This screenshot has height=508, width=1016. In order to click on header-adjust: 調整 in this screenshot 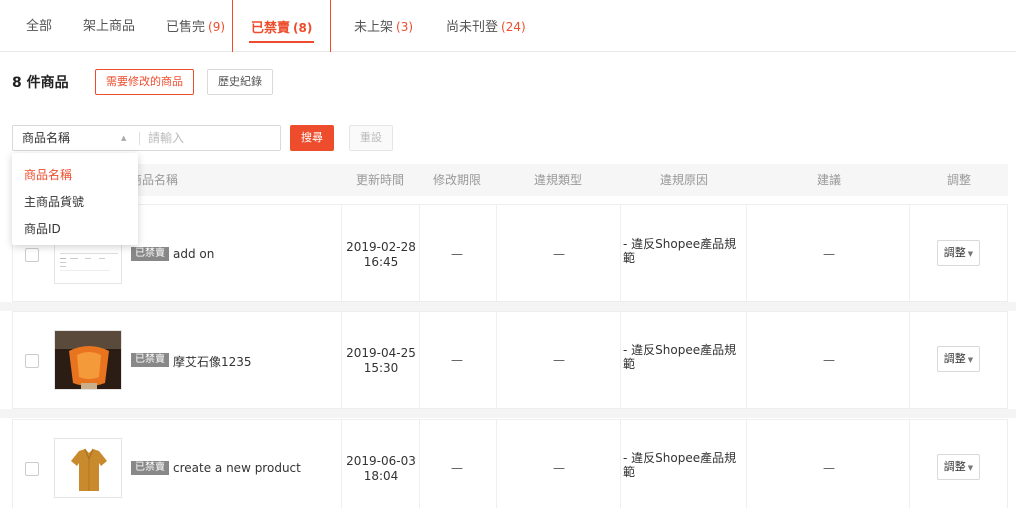, I will do `click(959, 180)`.